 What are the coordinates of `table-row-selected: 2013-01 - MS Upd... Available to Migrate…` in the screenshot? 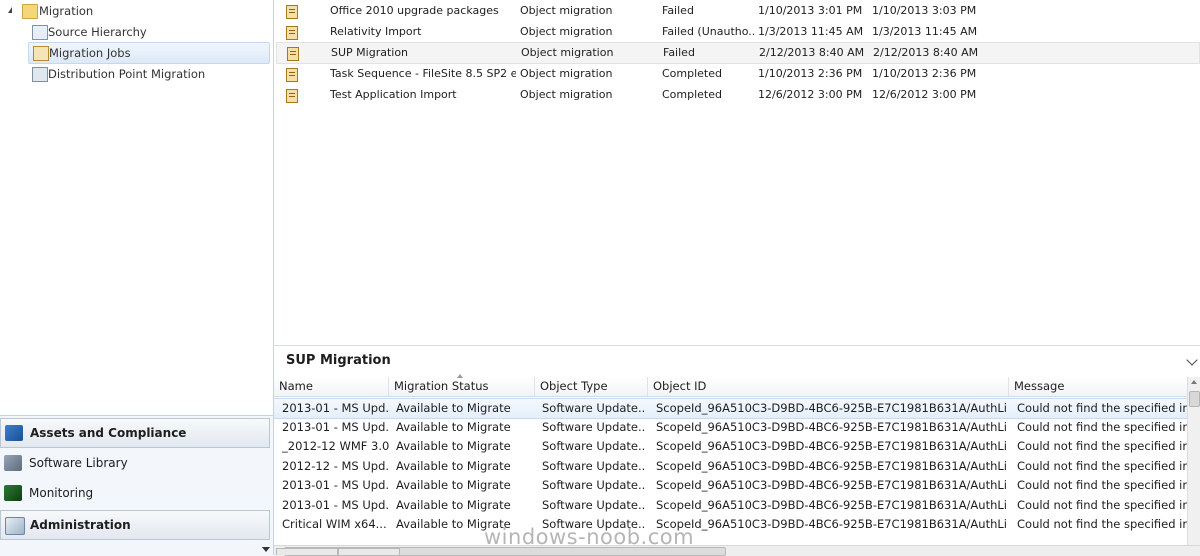 It's located at (731, 408).